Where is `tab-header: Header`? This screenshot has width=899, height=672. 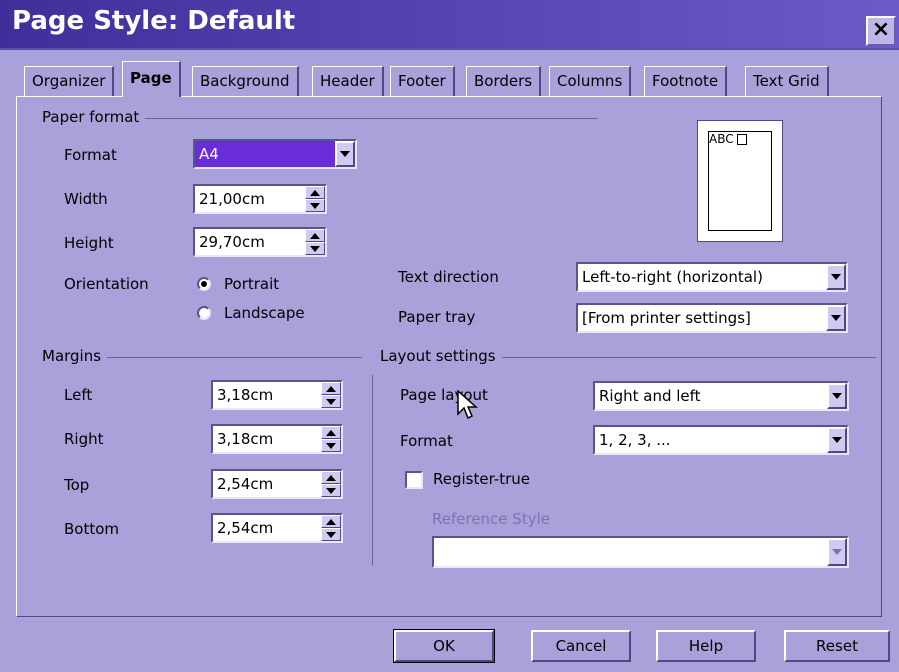
tab-header: Header is located at coordinates (348, 81).